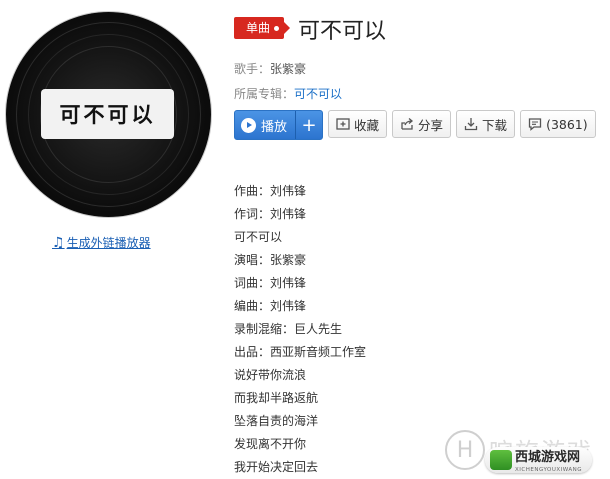 The height and width of the screenshot is (479, 610). I want to click on lyric-line: 作曲：刘伟锋, so click(270, 191).